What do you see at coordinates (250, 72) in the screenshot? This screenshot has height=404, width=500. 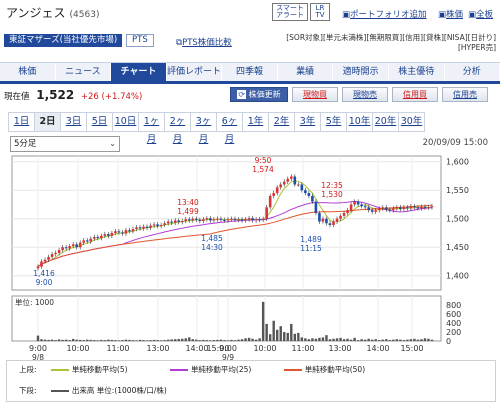 I see `menu-item-shikiho: 四季報` at bounding box center [250, 72].